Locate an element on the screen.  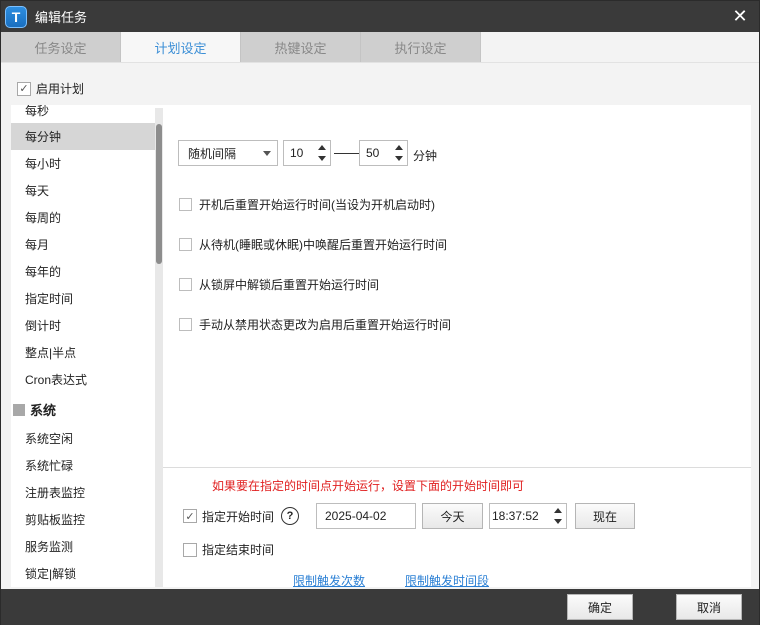
start-time-checkbox: ✓ is located at coordinates (190, 516).